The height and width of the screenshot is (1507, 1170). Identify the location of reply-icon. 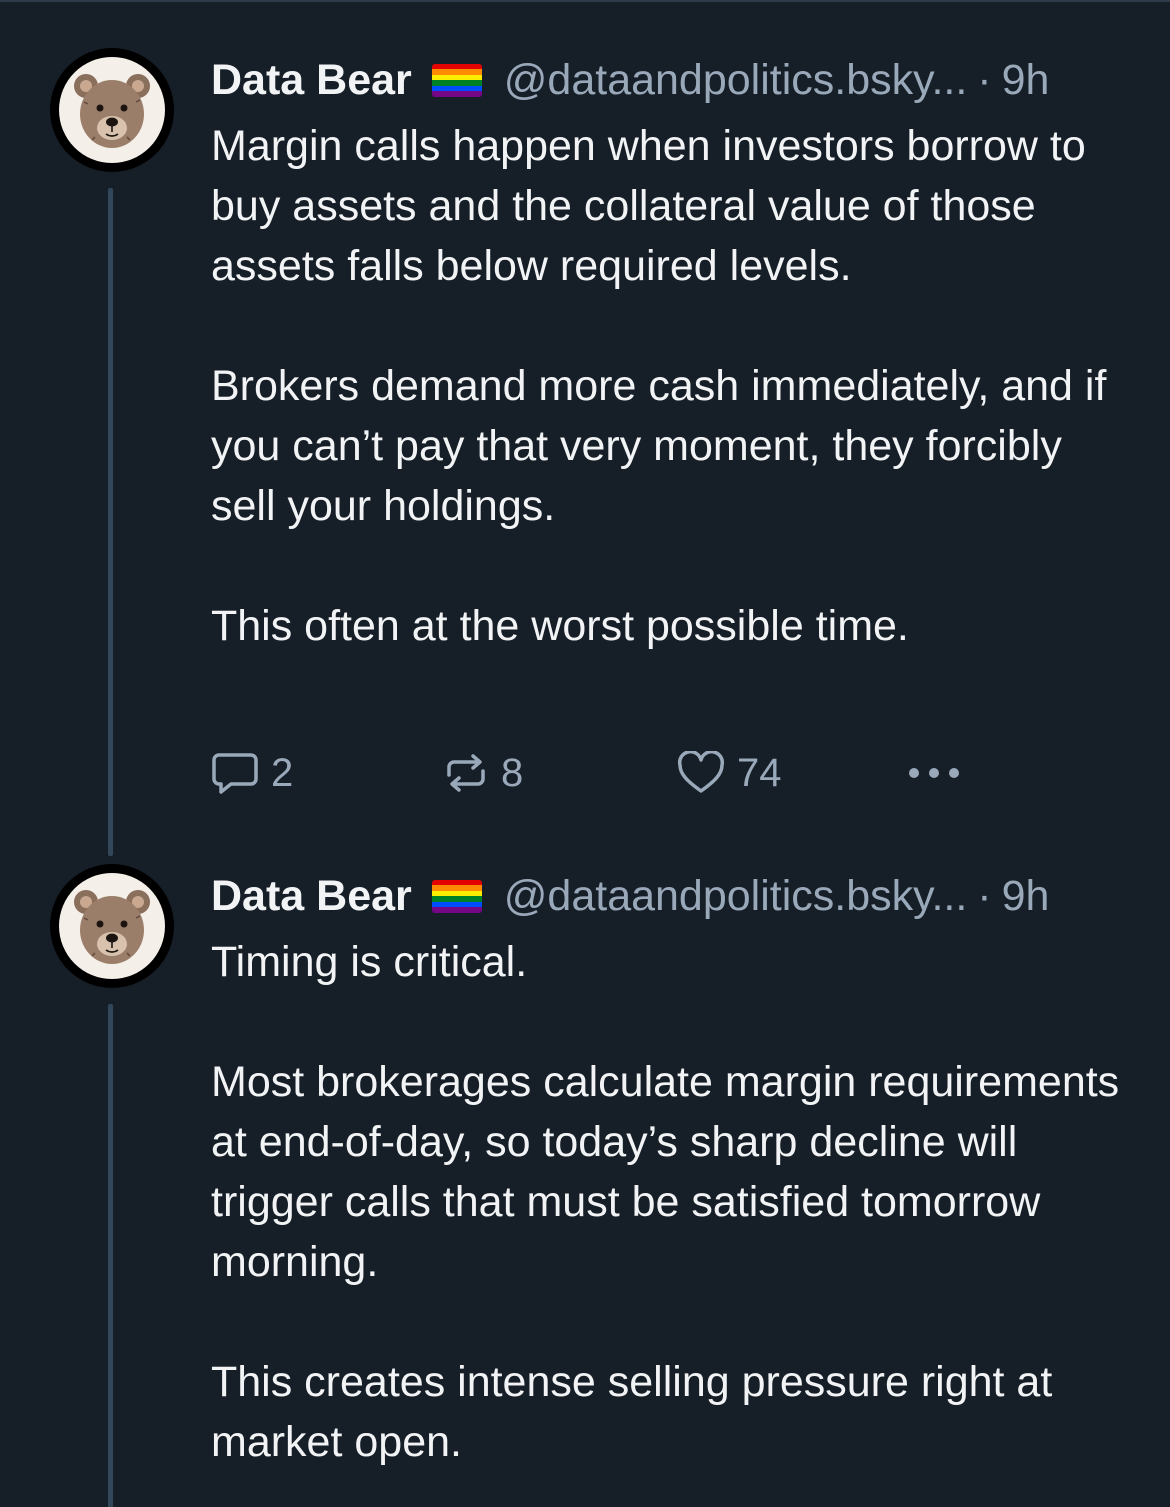
(235, 773).